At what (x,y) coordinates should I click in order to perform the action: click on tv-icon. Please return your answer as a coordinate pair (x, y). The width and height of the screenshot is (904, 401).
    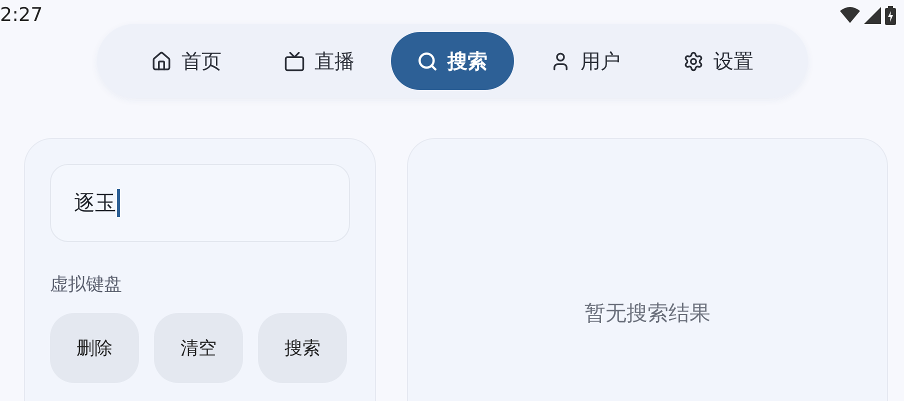
    Looking at the image, I should click on (294, 61).